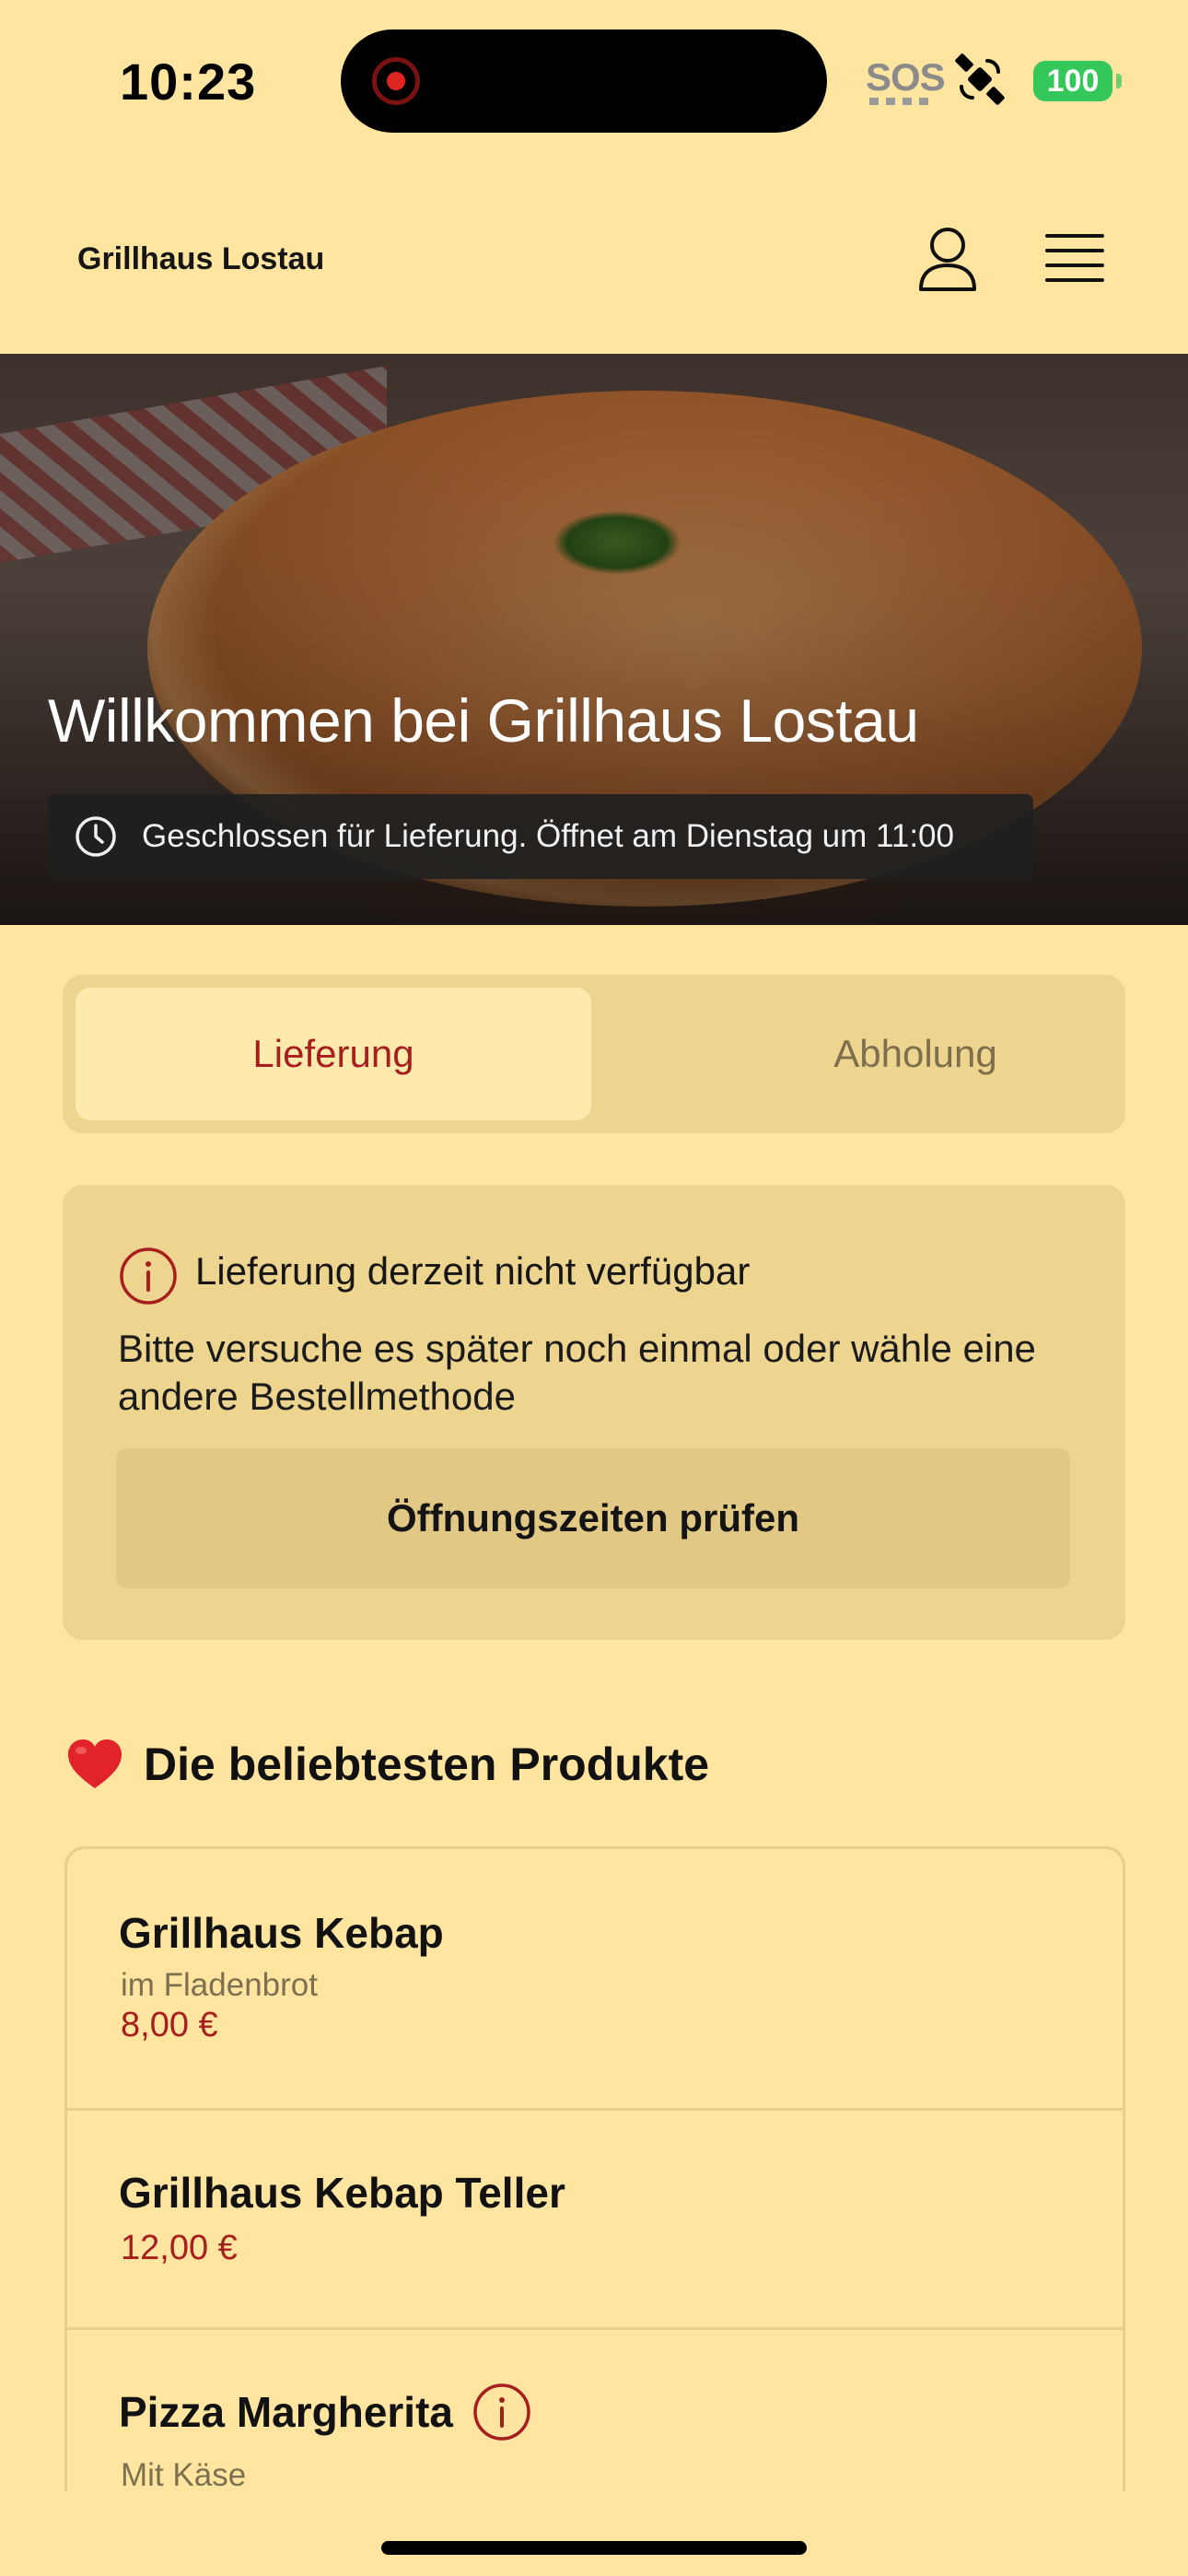 The image size is (1188, 2576). I want to click on battery-nub, so click(1119, 81).